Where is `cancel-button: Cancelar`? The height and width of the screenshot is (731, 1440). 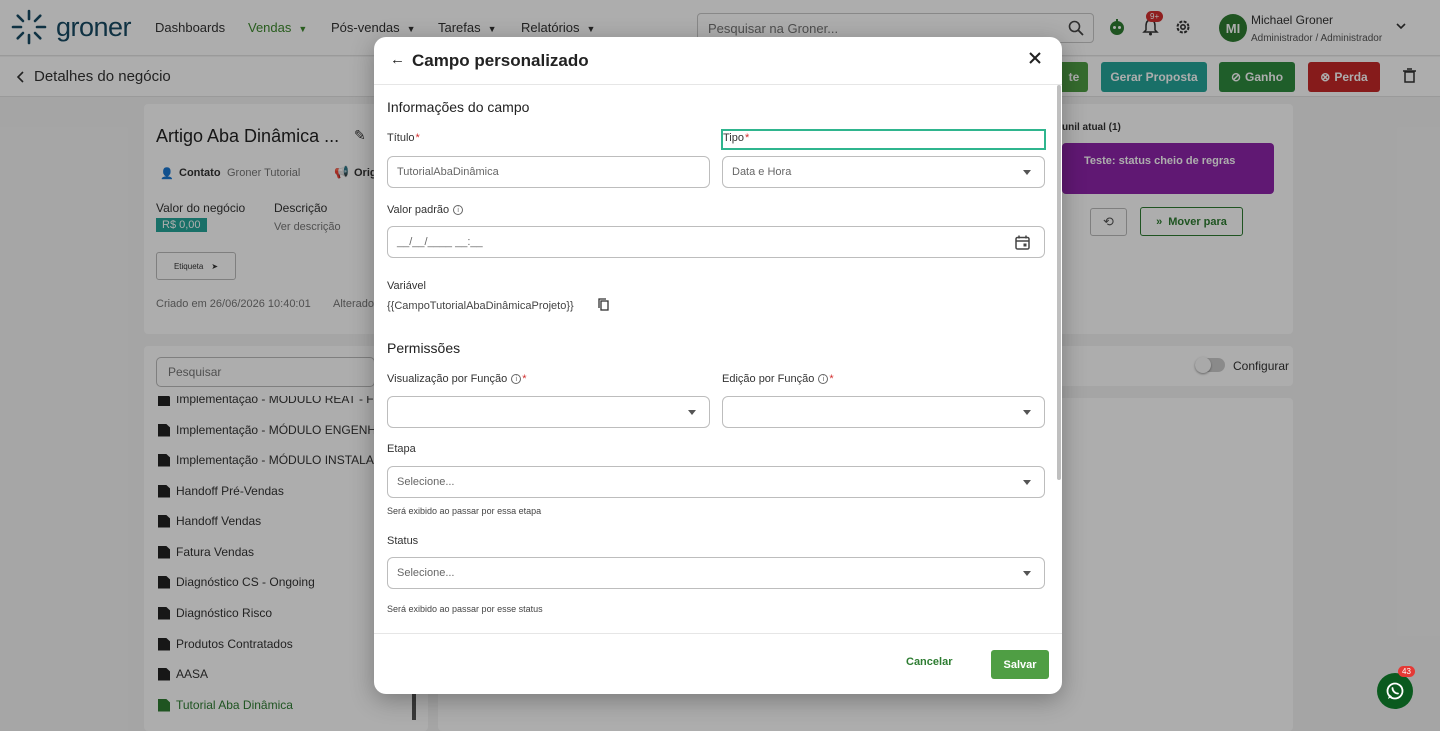 cancel-button: Cancelar is located at coordinates (929, 662).